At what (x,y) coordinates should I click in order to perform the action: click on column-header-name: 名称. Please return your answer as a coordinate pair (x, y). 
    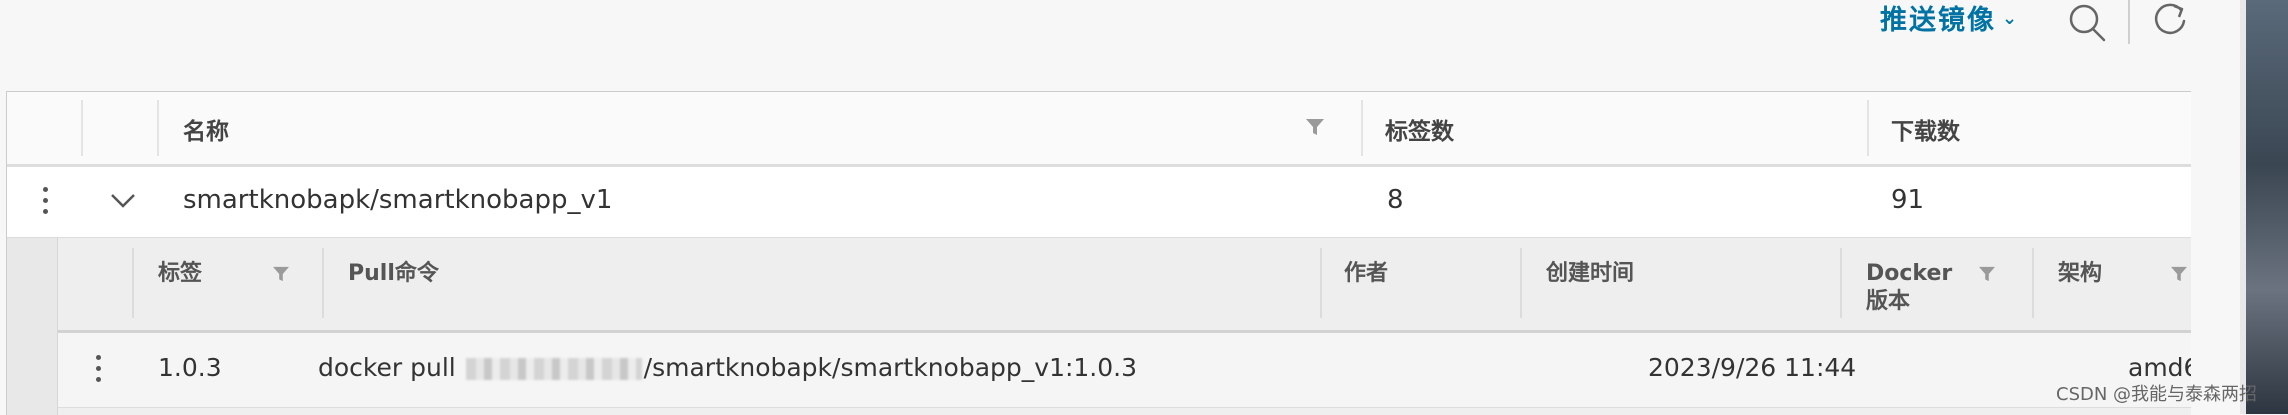
    Looking at the image, I should click on (206, 129).